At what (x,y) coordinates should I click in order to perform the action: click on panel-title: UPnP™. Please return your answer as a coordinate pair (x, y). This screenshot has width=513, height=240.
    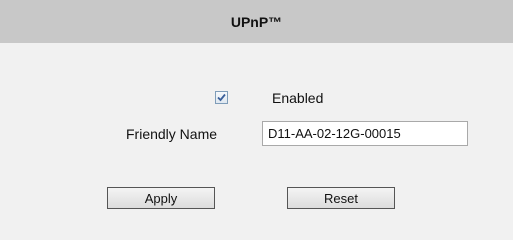
    Looking at the image, I should click on (256, 21).